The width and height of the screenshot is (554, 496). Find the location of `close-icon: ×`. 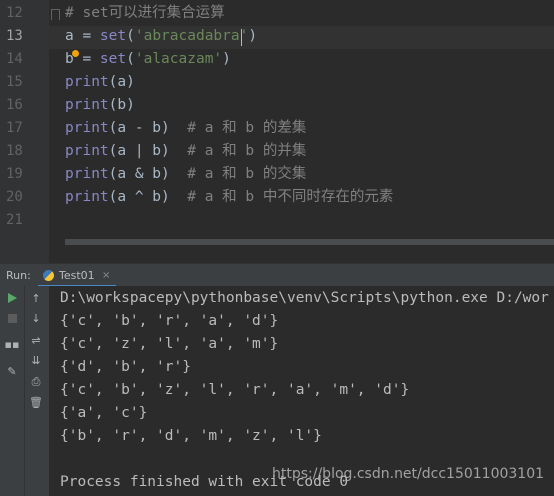

close-icon: × is located at coordinates (106, 275).